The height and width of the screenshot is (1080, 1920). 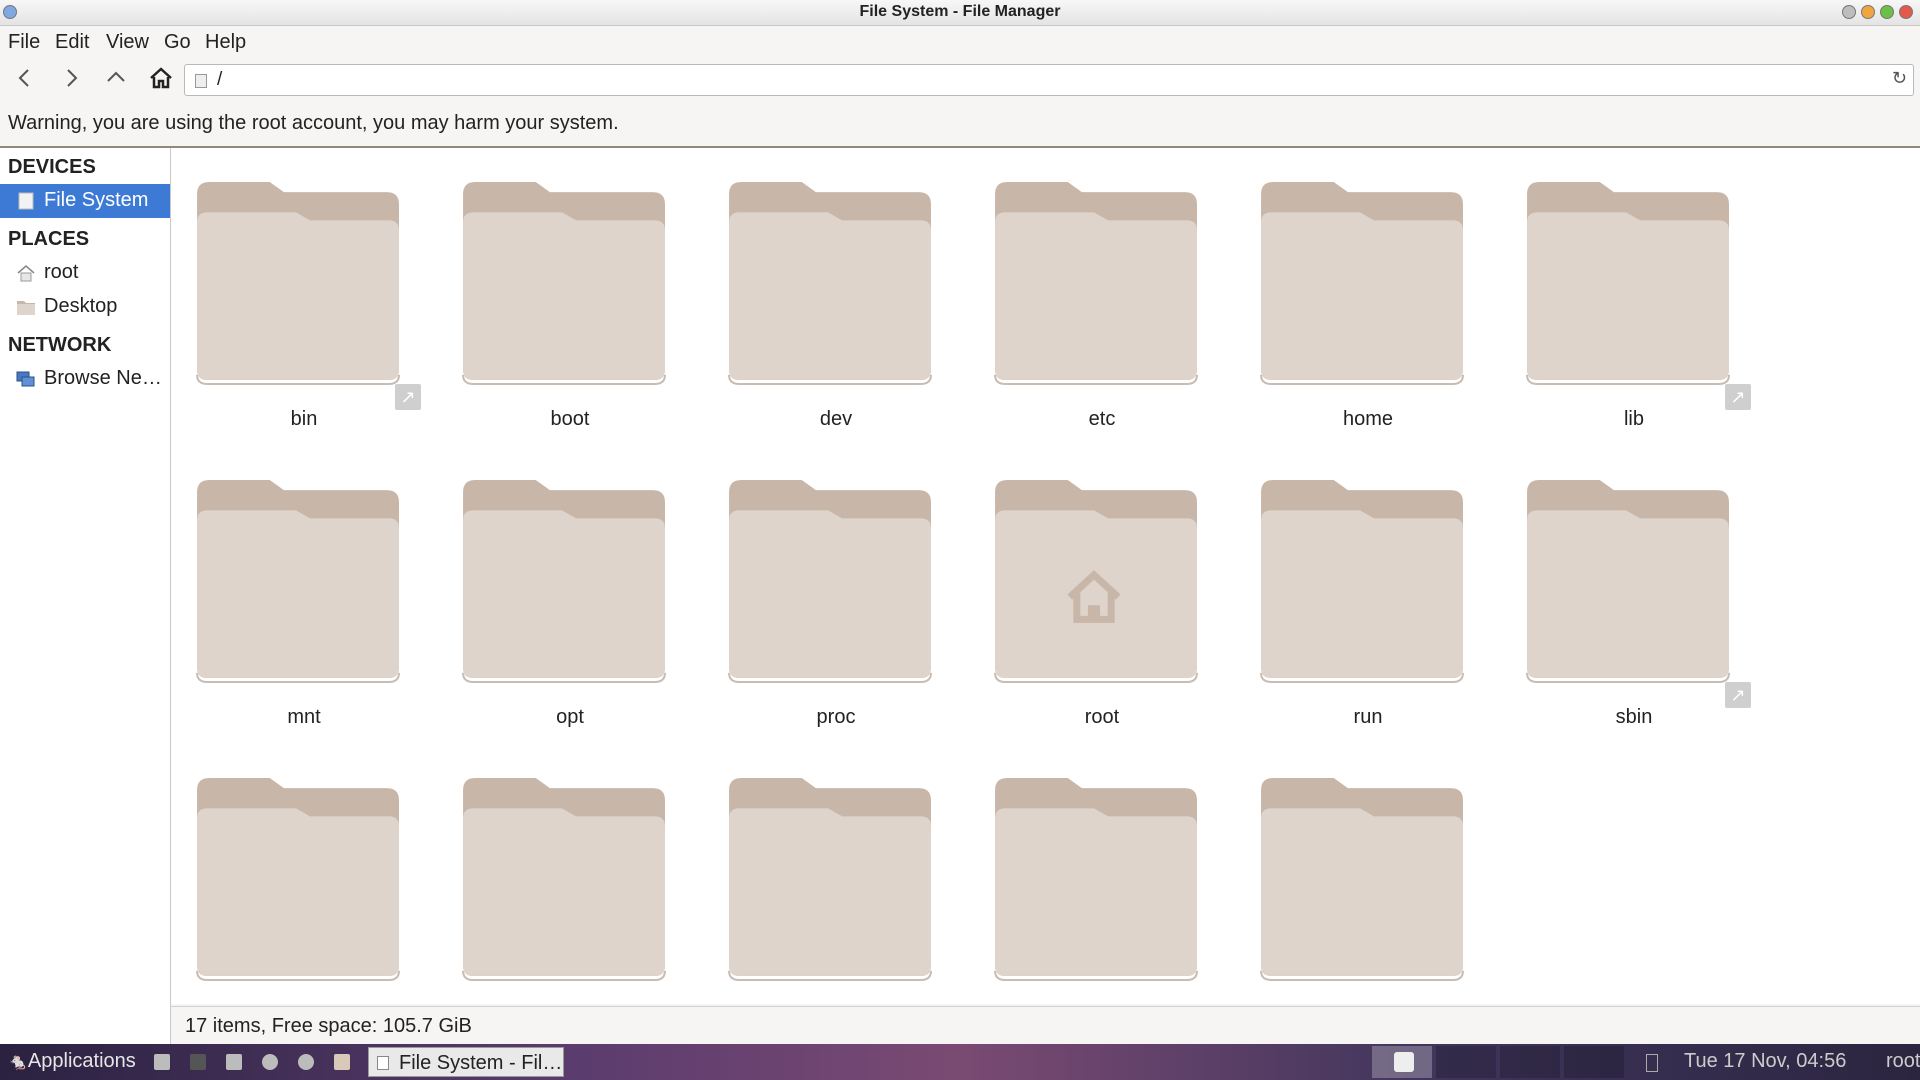 I want to click on menu-file: File, so click(x=24, y=39).